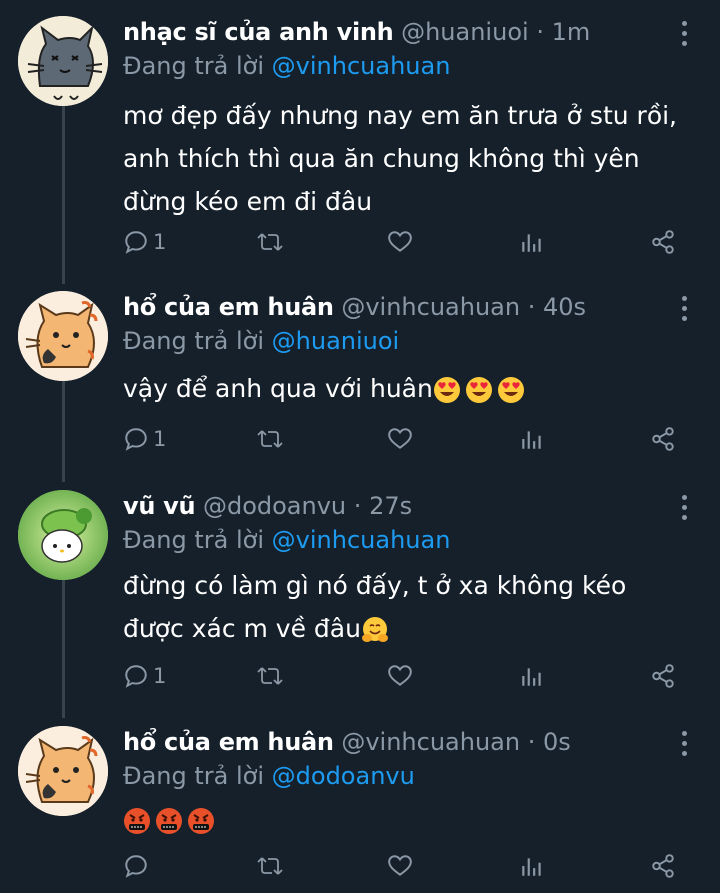  What do you see at coordinates (390, 506) in the screenshot?
I see `timestamp: 27s` at bounding box center [390, 506].